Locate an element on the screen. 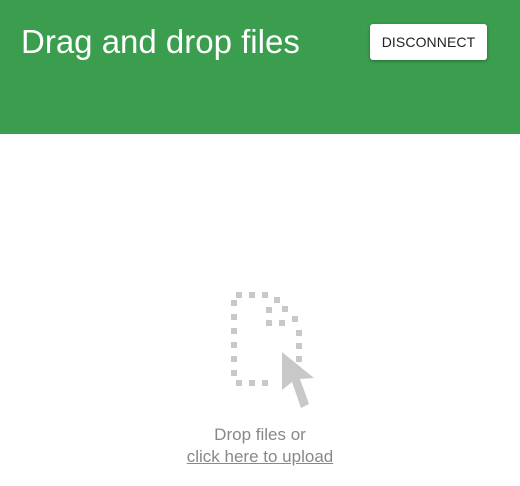 The image size is (520, 486). page-title: Drag and drop files is located at coordinates (160, 41).